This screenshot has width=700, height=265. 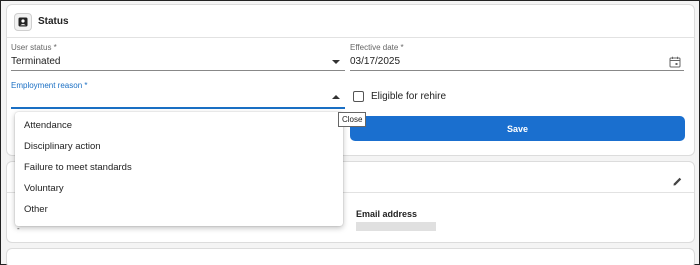 I want to click on caret-down-icon, so click(x=336, y=62).